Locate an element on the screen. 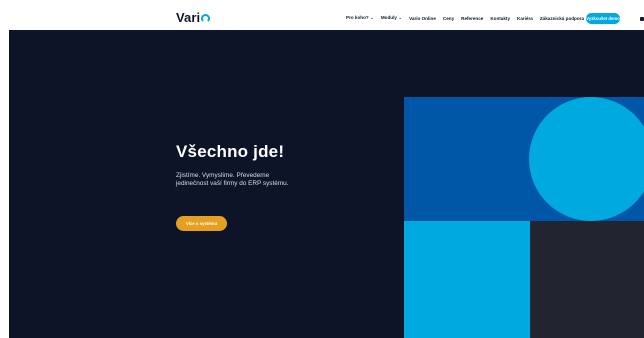 This screenshot has width=644, height=338. logo-text: Vari is located at coordinates (188, 17).